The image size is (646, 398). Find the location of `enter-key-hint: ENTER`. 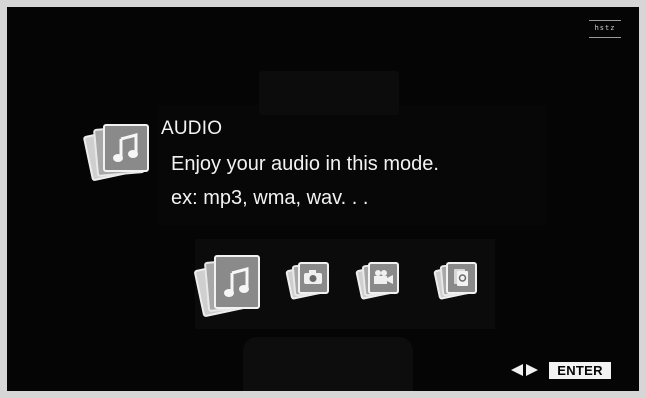

enter-key-hint: ENTER is located at coordinates (580, 370).